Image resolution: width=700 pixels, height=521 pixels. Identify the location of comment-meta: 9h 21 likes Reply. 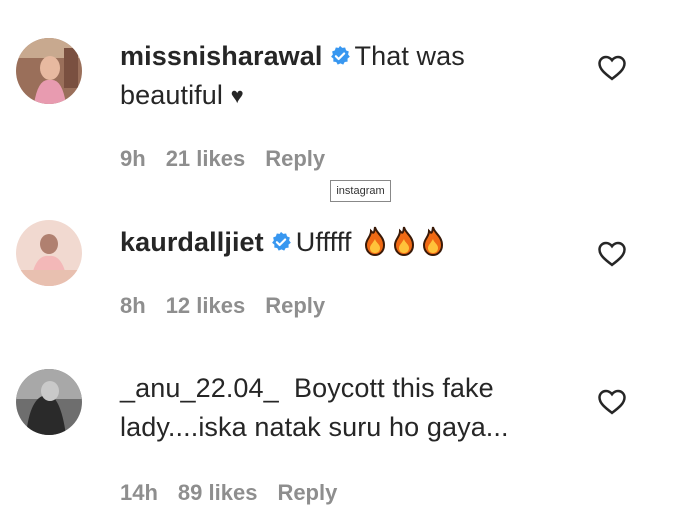
(232, 159).